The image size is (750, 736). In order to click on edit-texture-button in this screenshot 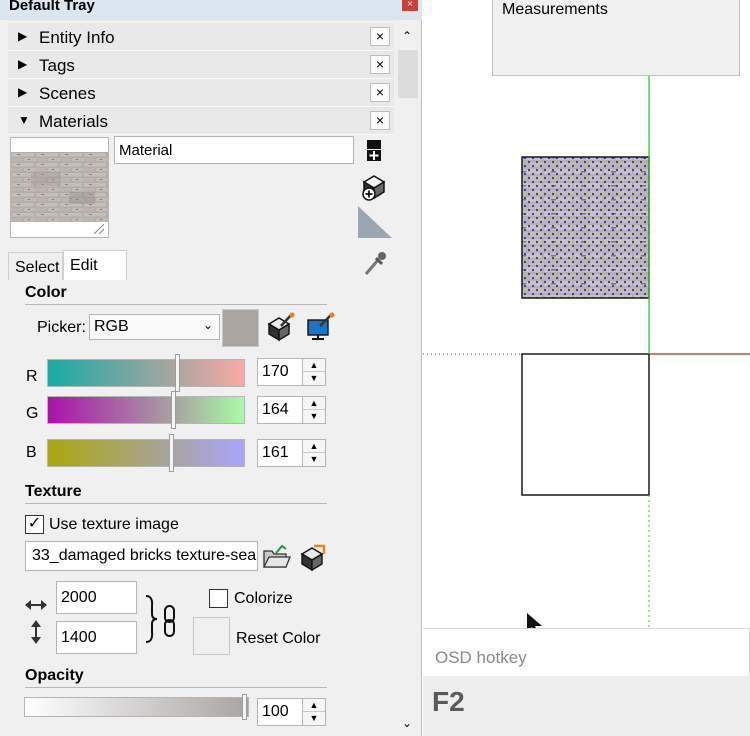, I will do `click(313, 557)`.